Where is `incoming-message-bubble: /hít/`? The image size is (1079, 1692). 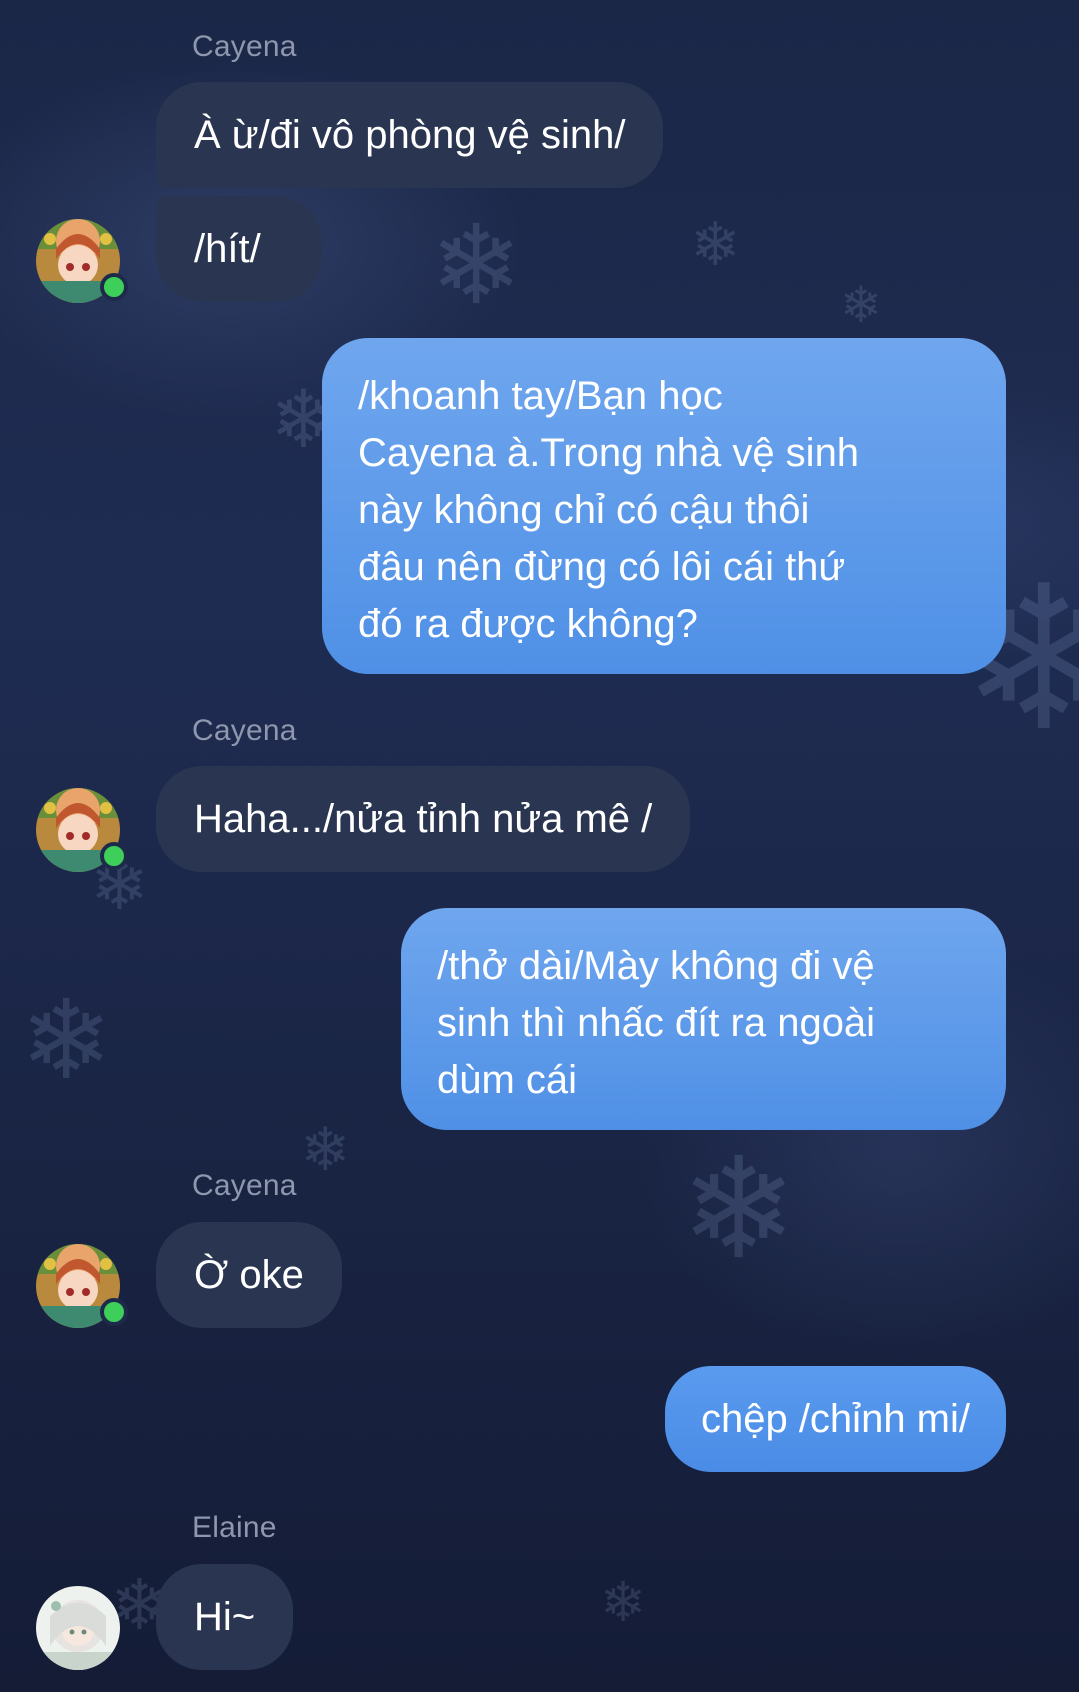
incoming-message-bubble: /hít/ is located at coordinates (239, 249).